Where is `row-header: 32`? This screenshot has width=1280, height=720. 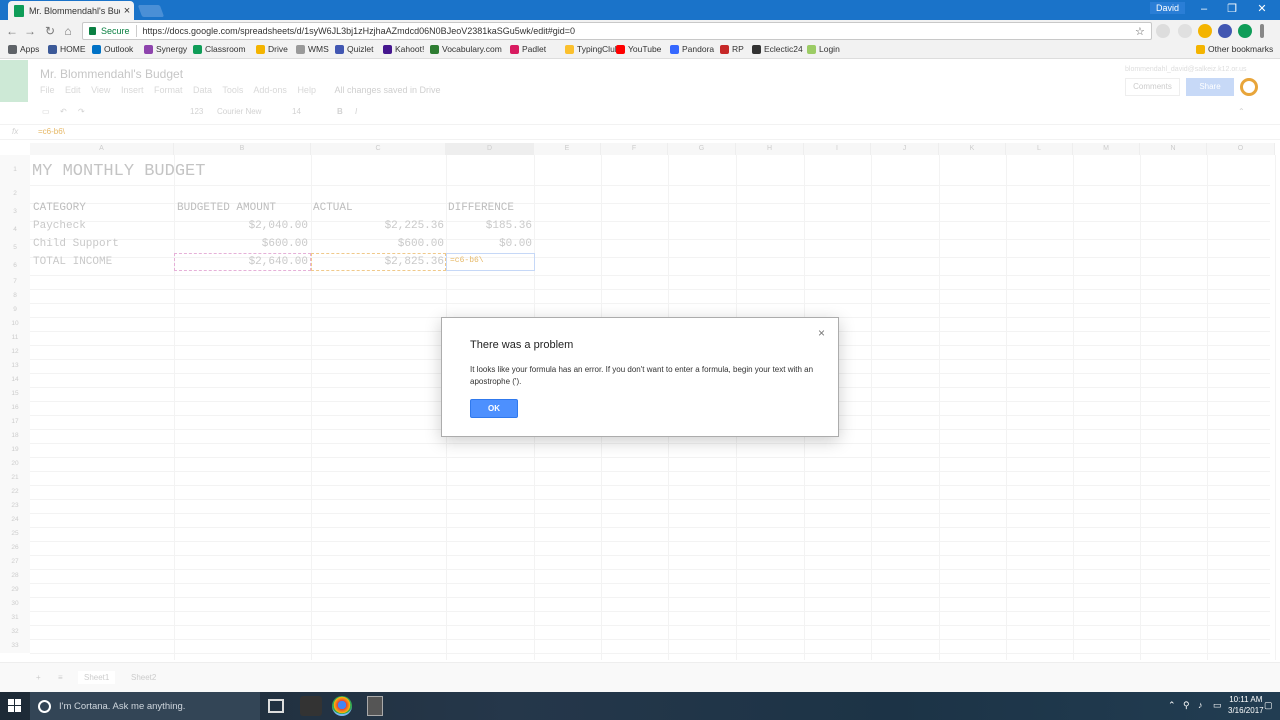 row-header: 32 is located at coordinates (15, 632).